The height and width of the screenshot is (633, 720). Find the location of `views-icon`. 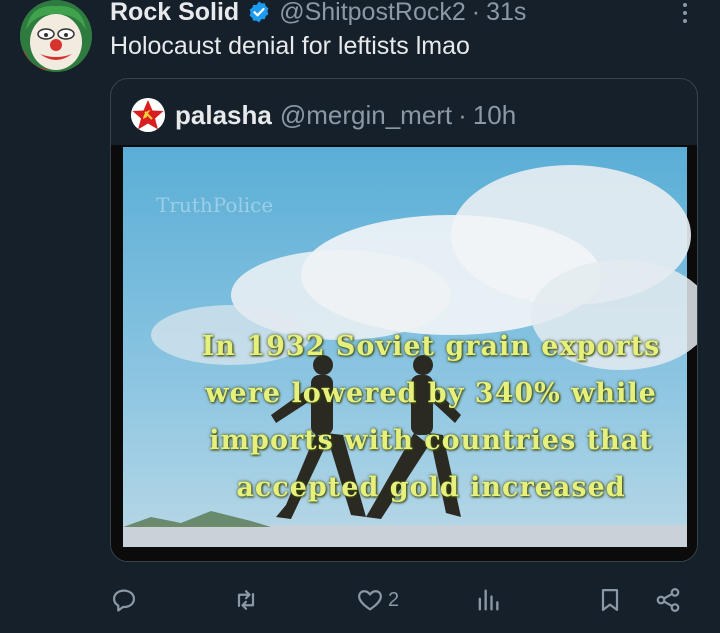

views-icon is located at coordinates (488, 600).